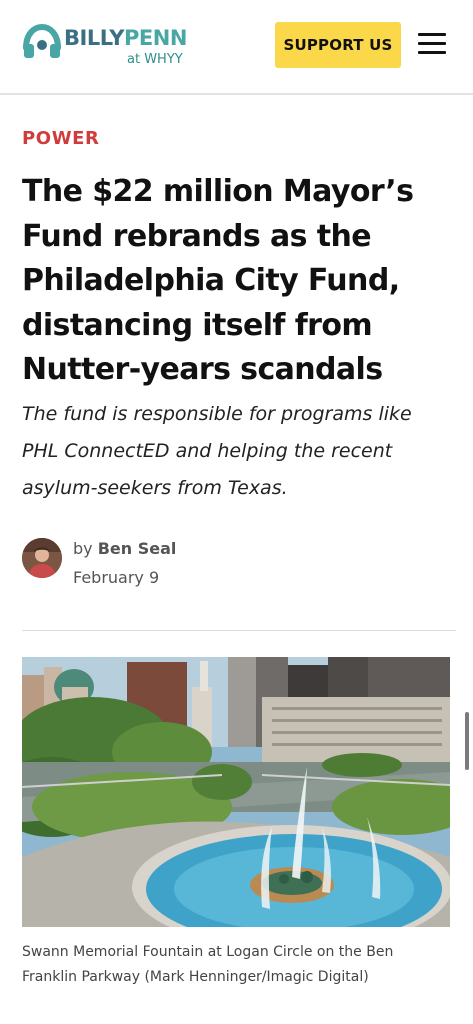 The width and height of the screenshot is (473, 1024). I want to click on billypenn-logo: BILLYPENN at WHYY, so click(109, 45).